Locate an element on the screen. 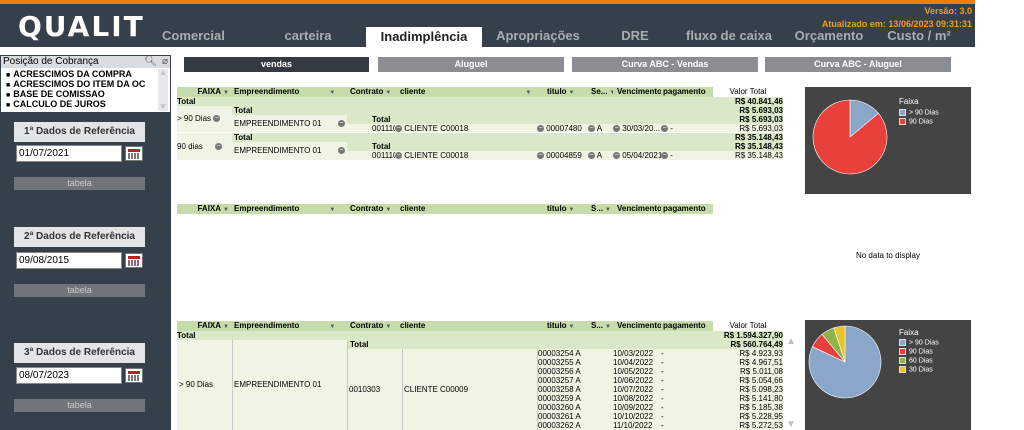  search-icon: 🔍︎ is located at coordinates (150, 61).